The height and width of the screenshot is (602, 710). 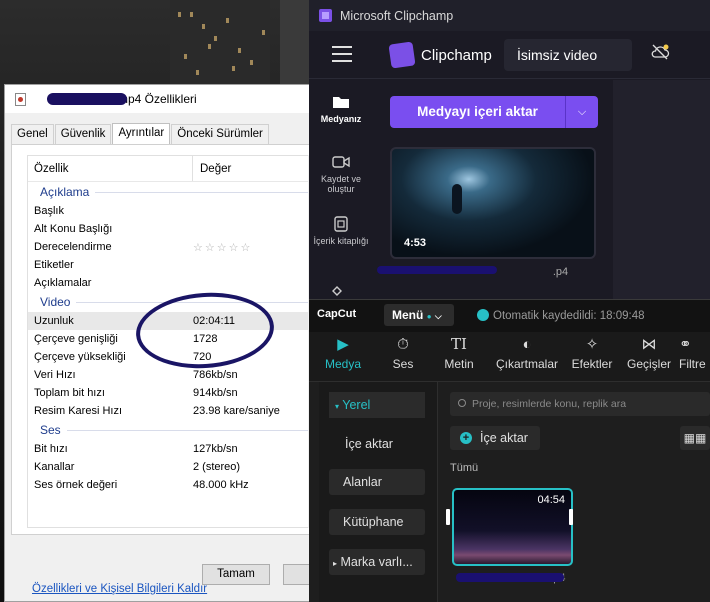 I want to click on brand-name: Clipchamp, so click(x=456, y=55).